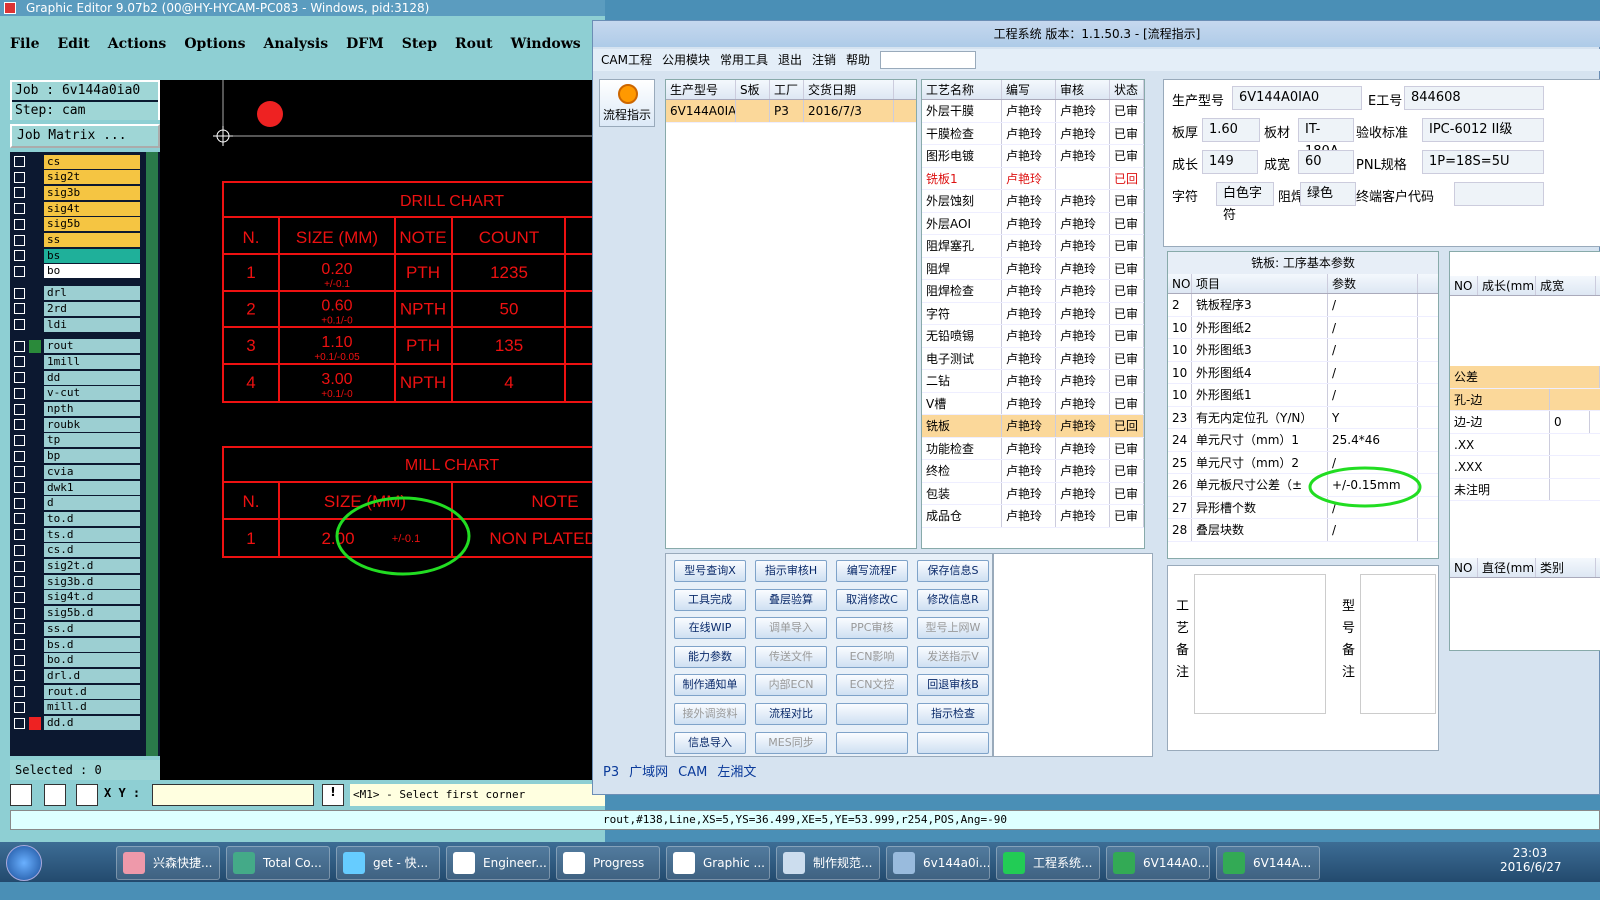  I want to click on layer-row: ss.d, so click(77, 628).